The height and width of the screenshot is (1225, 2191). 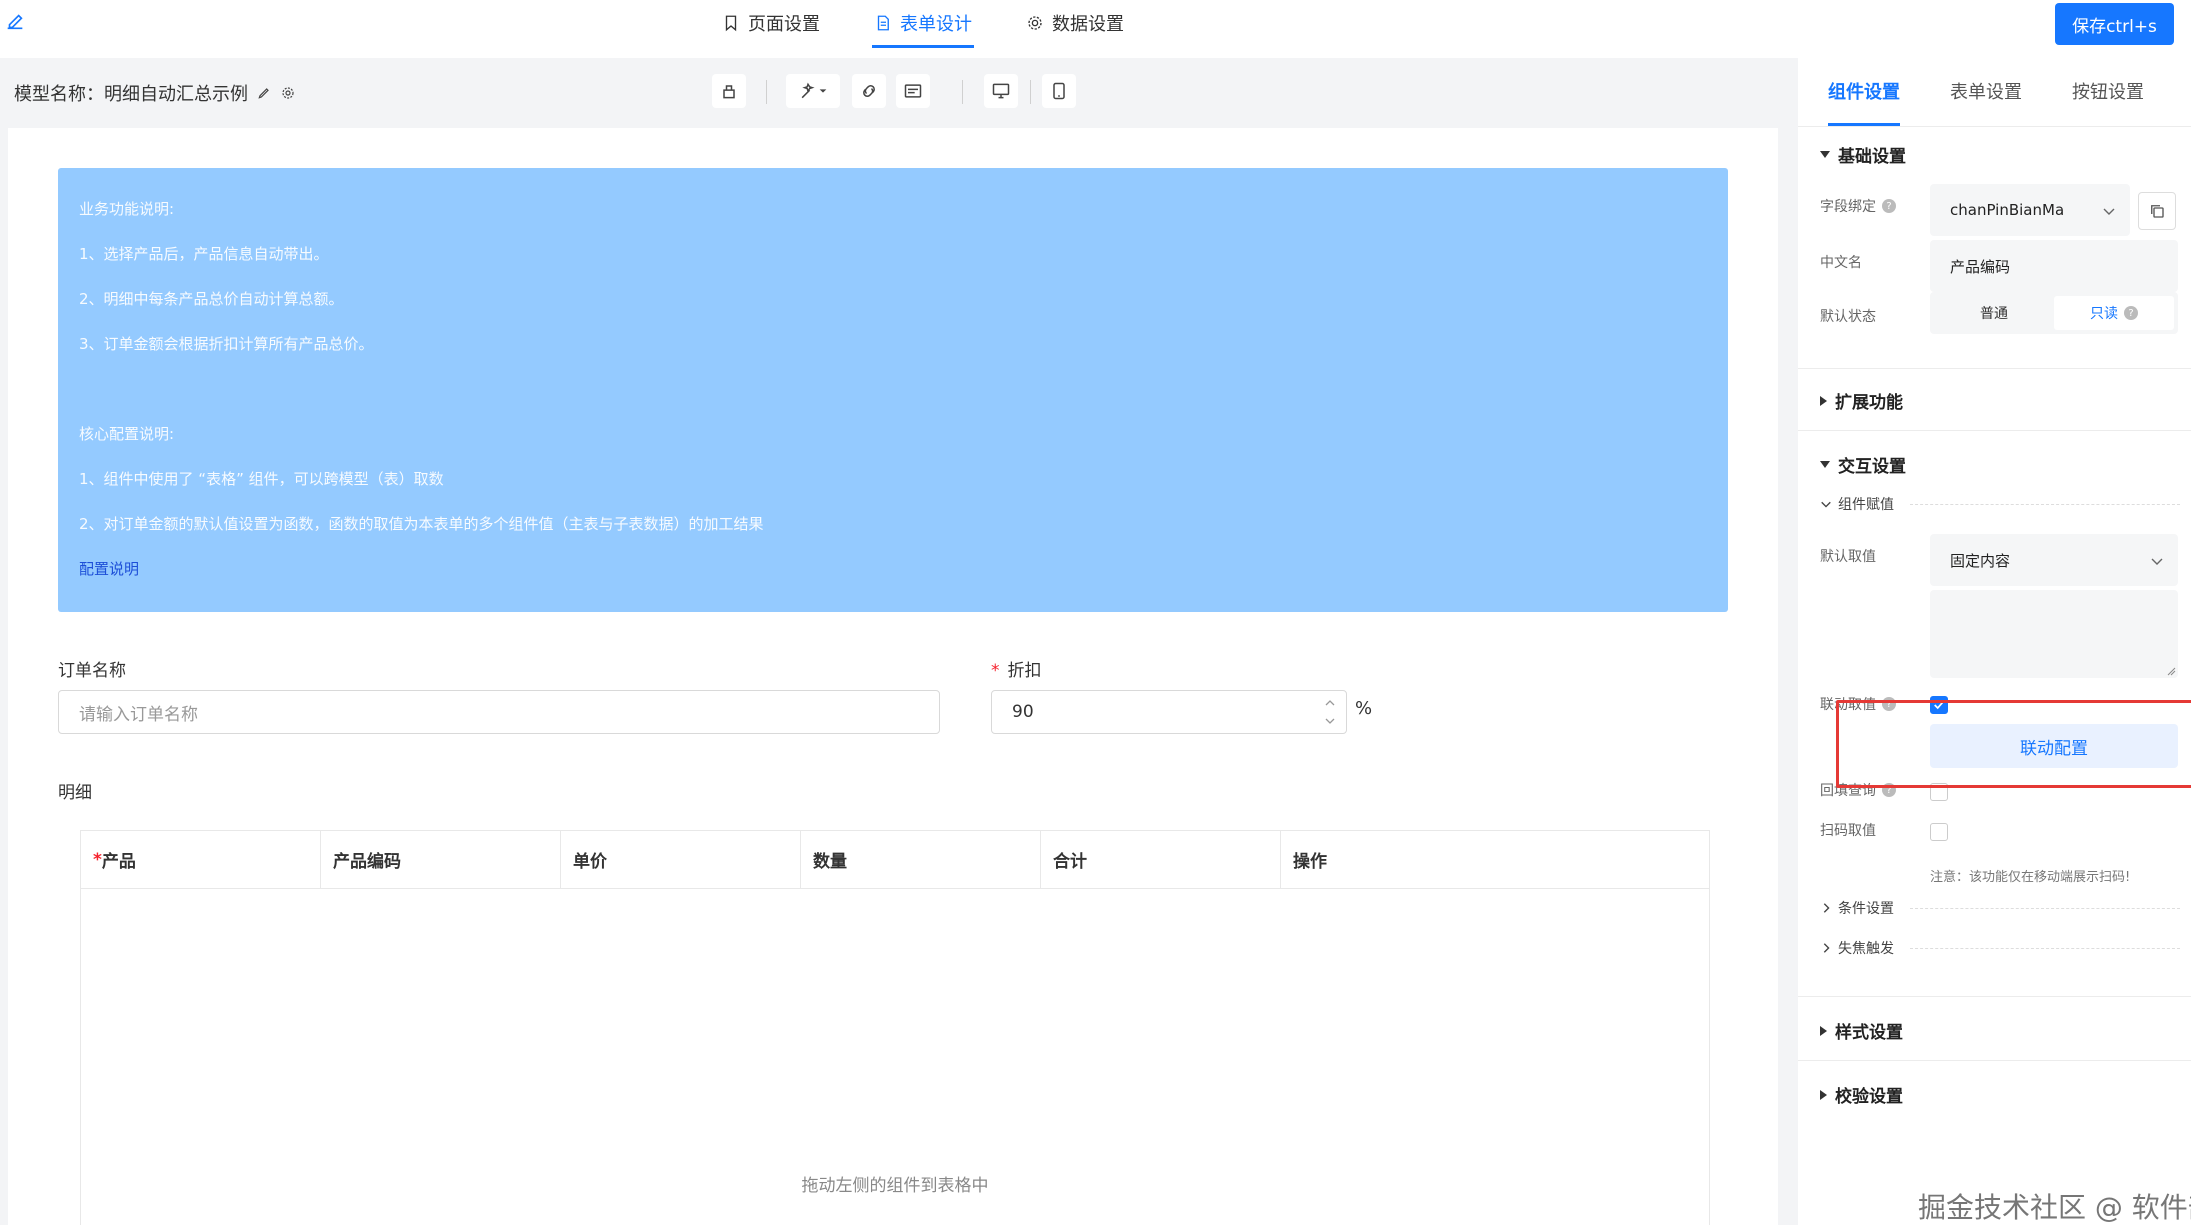 I want to click on tab-form-settings: 表单设置, so click(x=1986, y=92).